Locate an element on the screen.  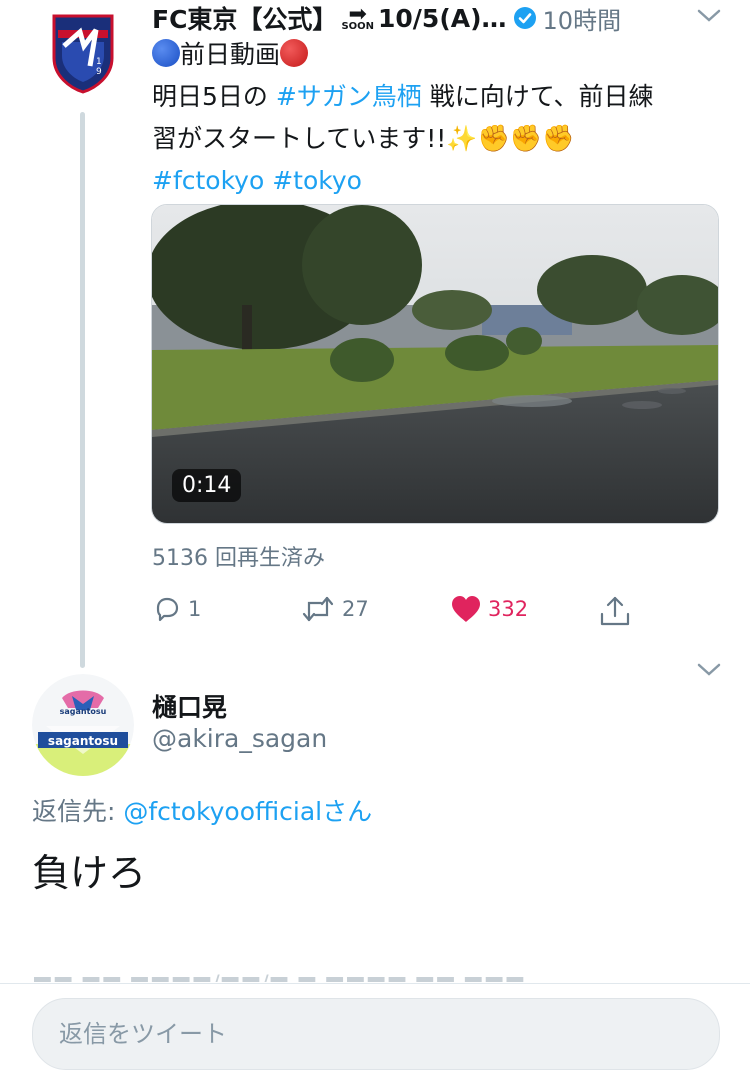
tweet-menu-chevron-icon is located at coordinates (709, 16).